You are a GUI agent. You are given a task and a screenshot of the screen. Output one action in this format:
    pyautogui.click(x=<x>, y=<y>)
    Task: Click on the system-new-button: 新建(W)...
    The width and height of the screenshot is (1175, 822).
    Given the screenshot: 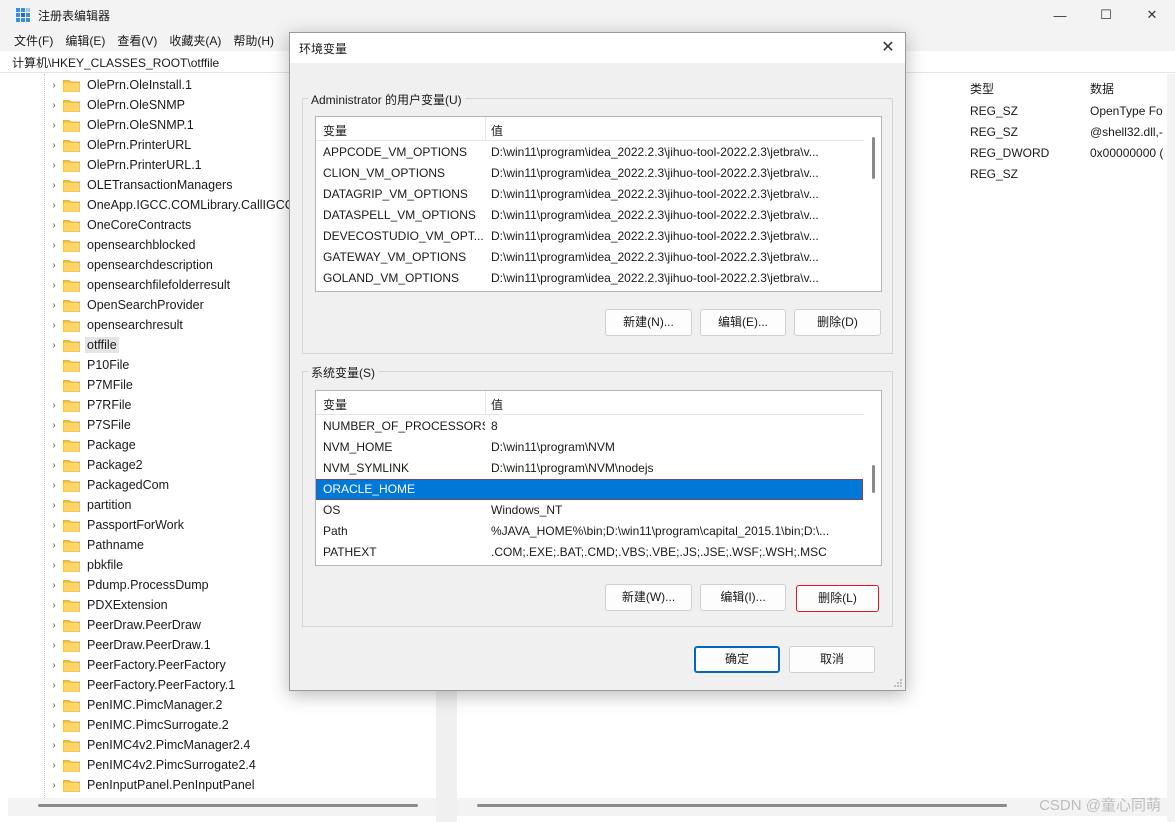 What is the action you would take?
    pyautogui.click(x=648, y=597)
    